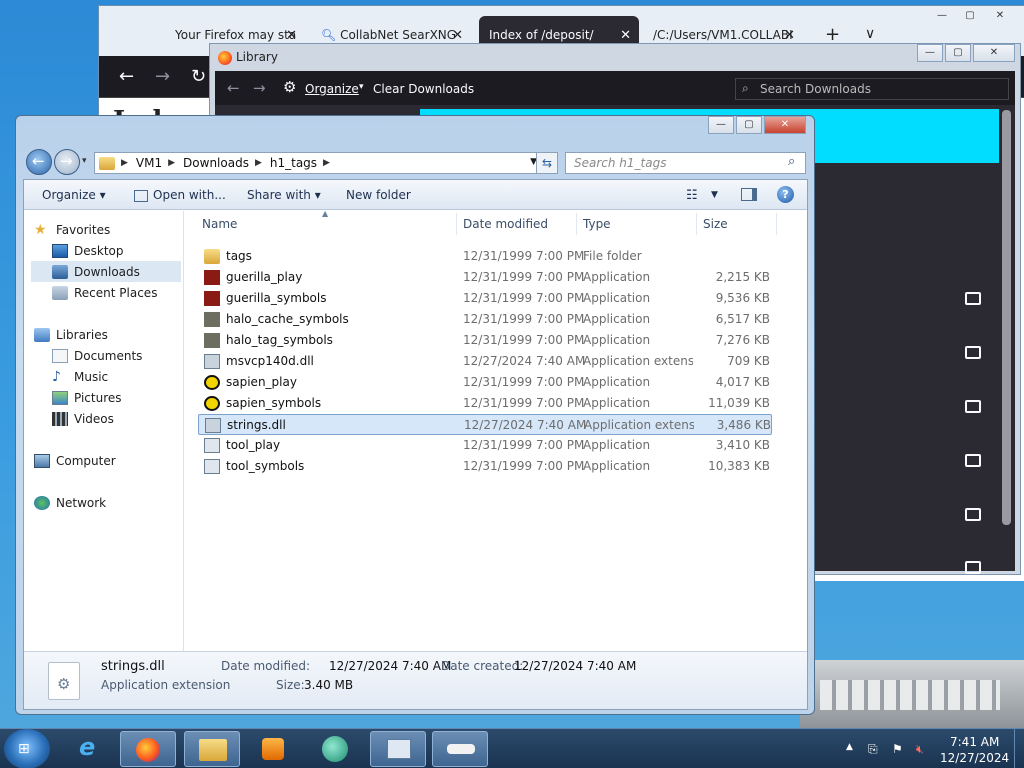 The height and width of the screenshot is (768, 1024). I want to click on taskbar-pointer-app, so click(460, 749).